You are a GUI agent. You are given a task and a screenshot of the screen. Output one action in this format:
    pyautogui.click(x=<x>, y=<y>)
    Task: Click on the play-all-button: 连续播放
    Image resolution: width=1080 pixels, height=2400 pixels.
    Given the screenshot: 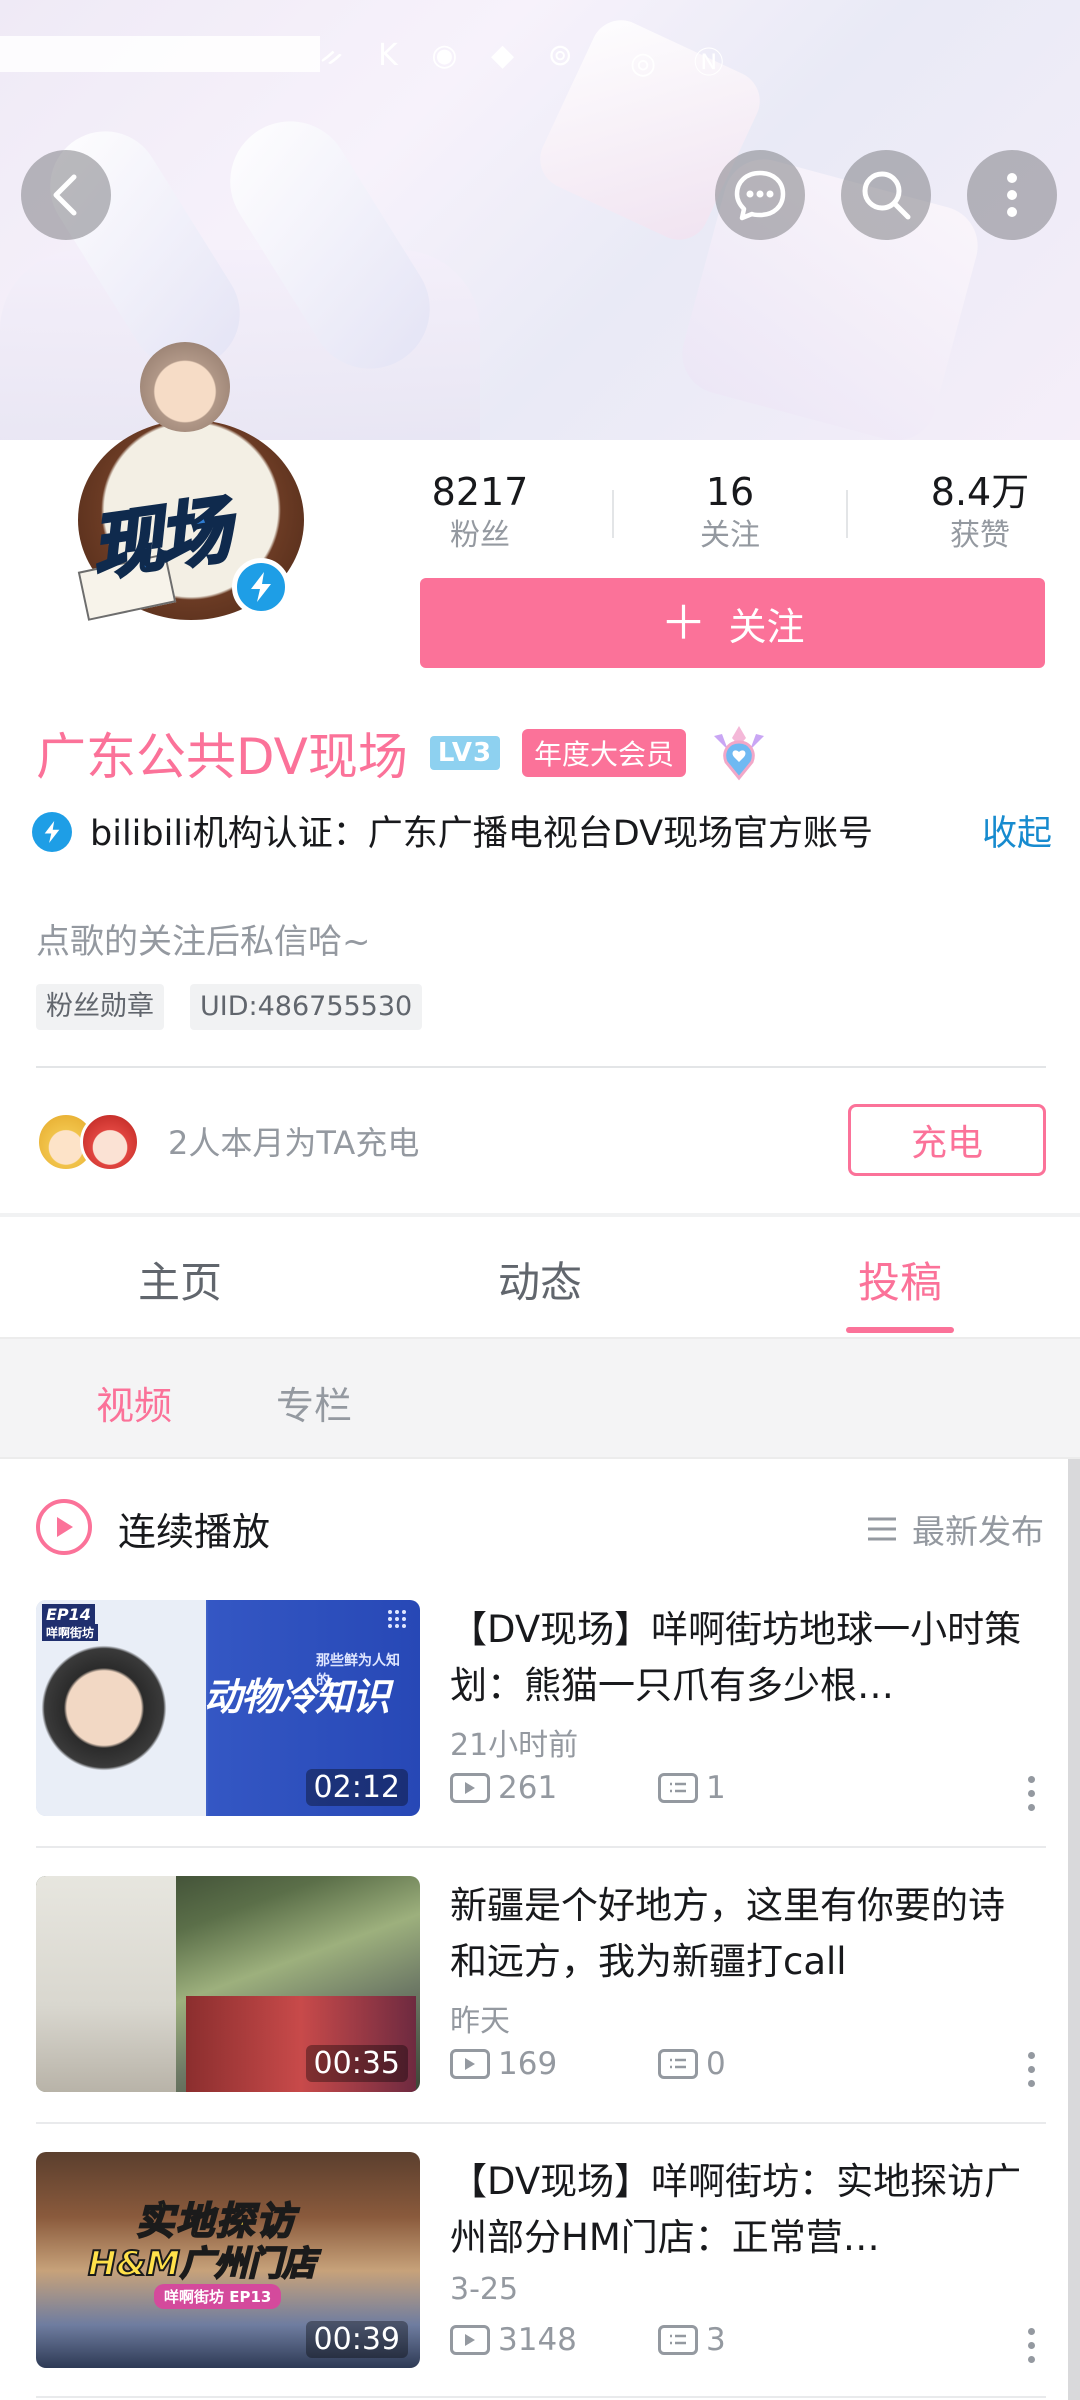 What is the action you would take?
    pyautogui.click(x=194, y=1528)
    